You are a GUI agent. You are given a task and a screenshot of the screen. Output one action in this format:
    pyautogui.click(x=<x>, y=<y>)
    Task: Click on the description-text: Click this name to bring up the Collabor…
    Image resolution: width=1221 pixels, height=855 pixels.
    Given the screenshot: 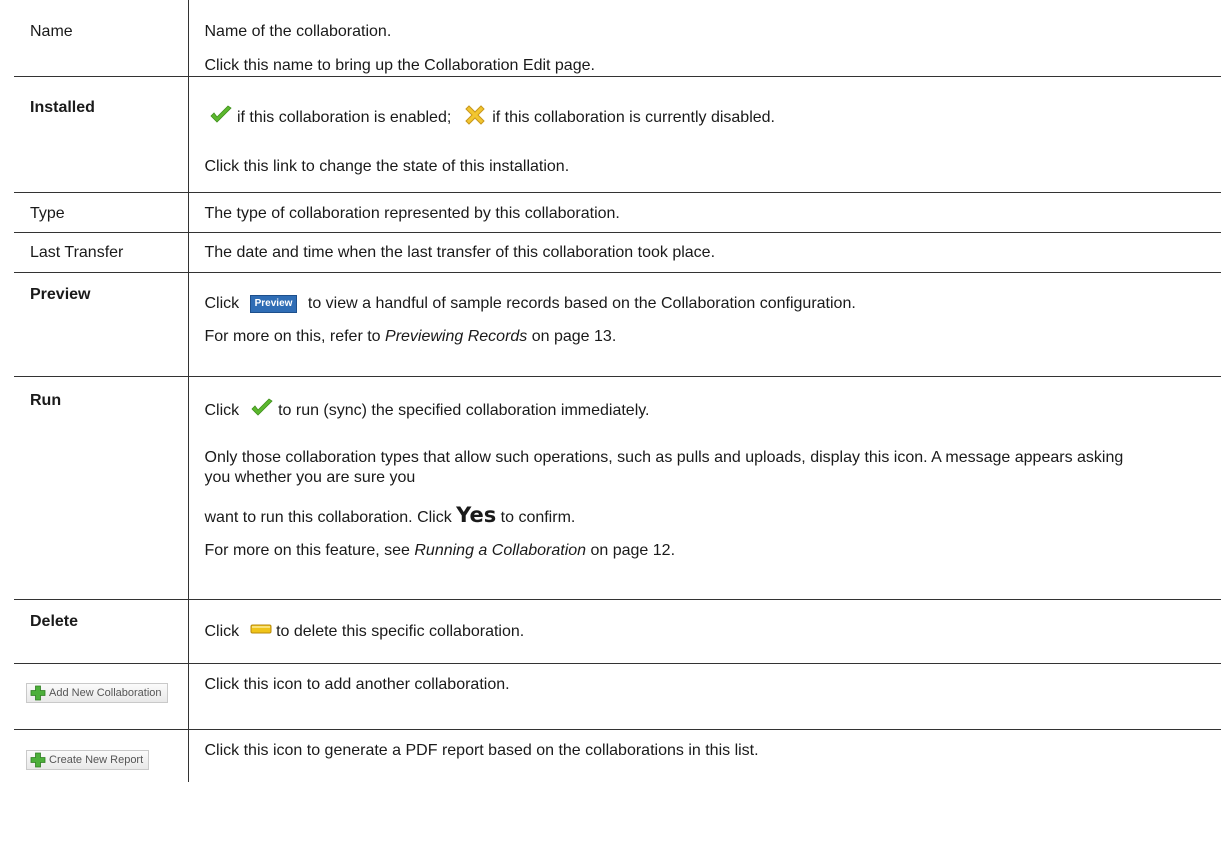 What is the action you would take?
    pyautogui.click(x=399, y=65)
    